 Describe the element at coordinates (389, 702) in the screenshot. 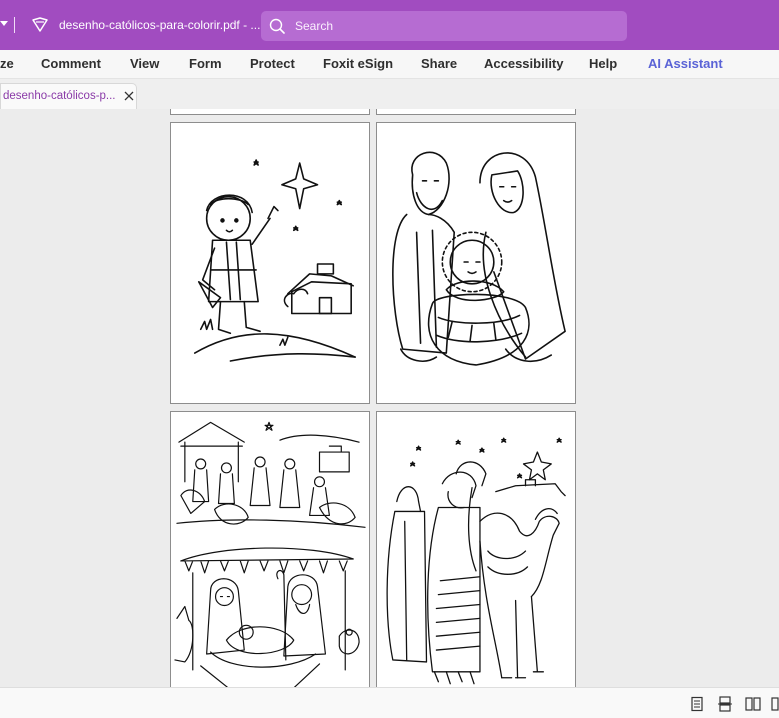

I see `status-bar` at that location.